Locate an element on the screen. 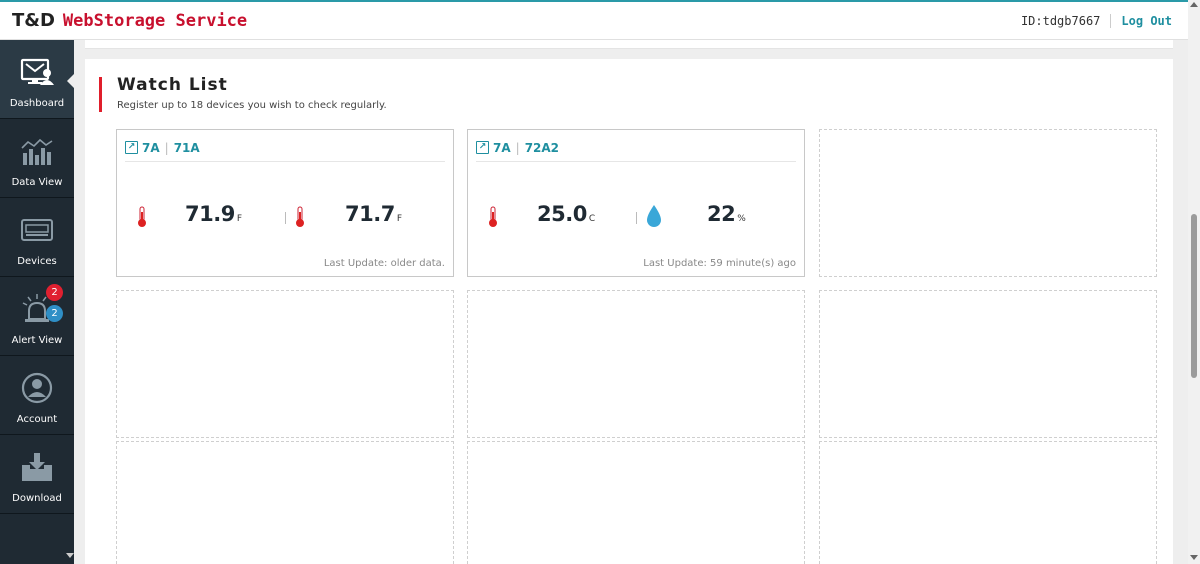  warning-count-badge: 2 is located at coordinates (54, 313).